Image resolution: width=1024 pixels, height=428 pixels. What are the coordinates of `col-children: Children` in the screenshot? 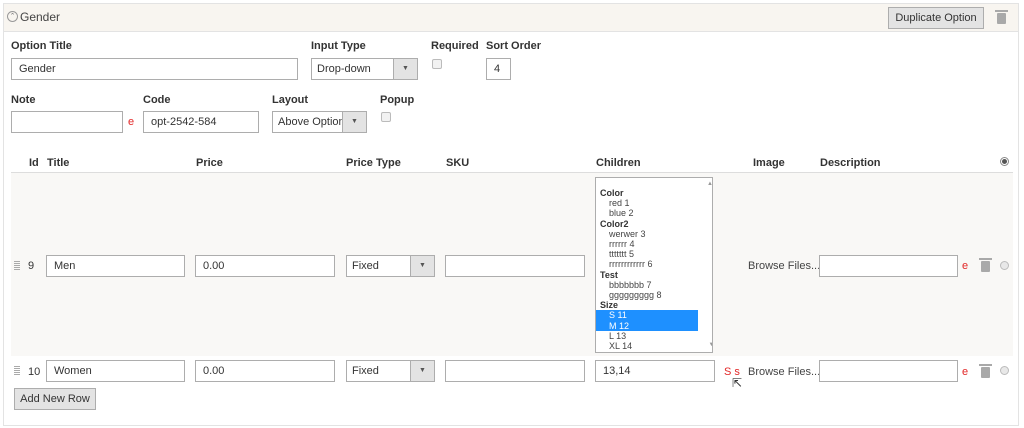 It's located at (618, 163).